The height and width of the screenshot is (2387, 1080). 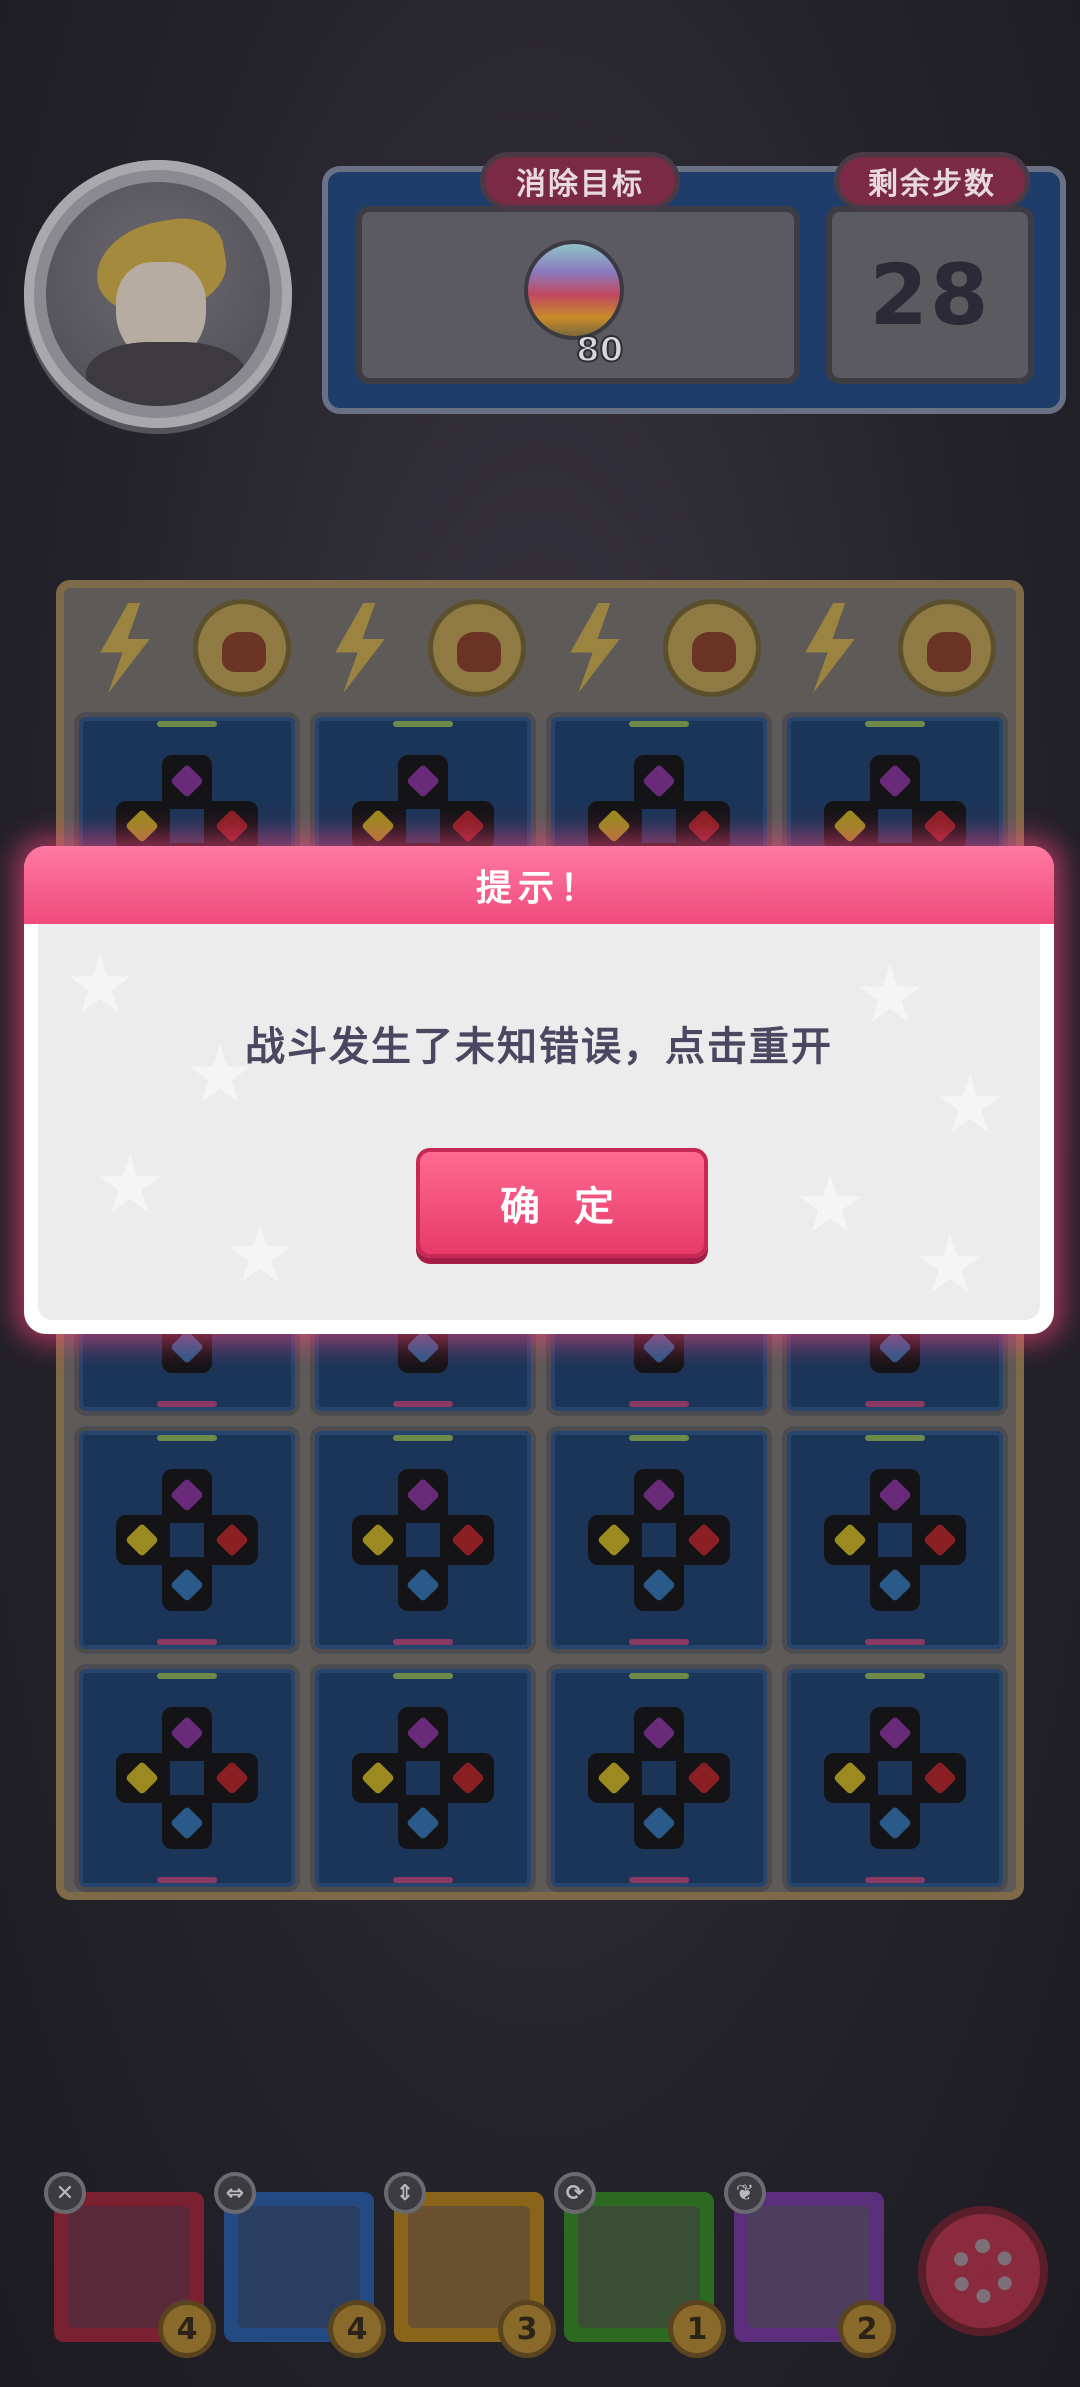 I want to click on dialog-header: 提示！, so click(x=539, y=885).